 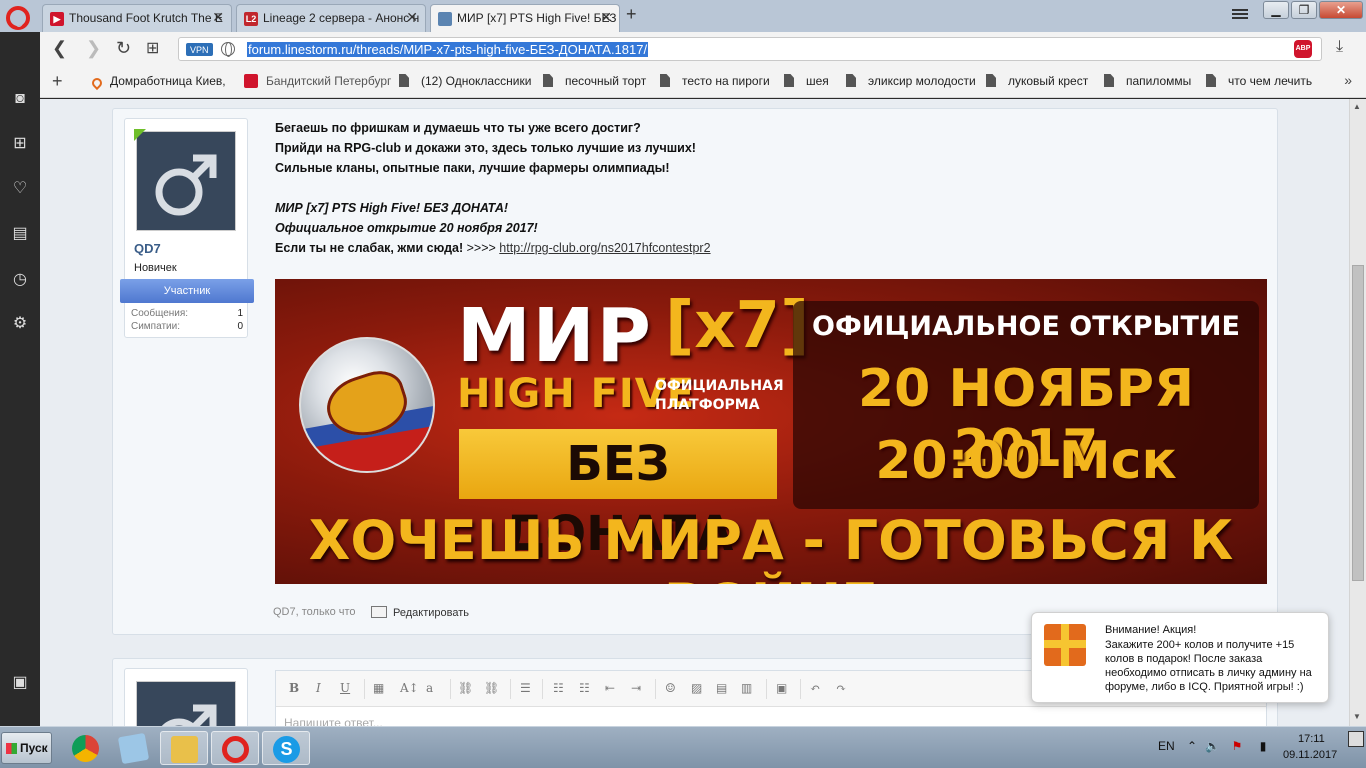 I want to click on italic-icon: I, so click(x=318, y=688).